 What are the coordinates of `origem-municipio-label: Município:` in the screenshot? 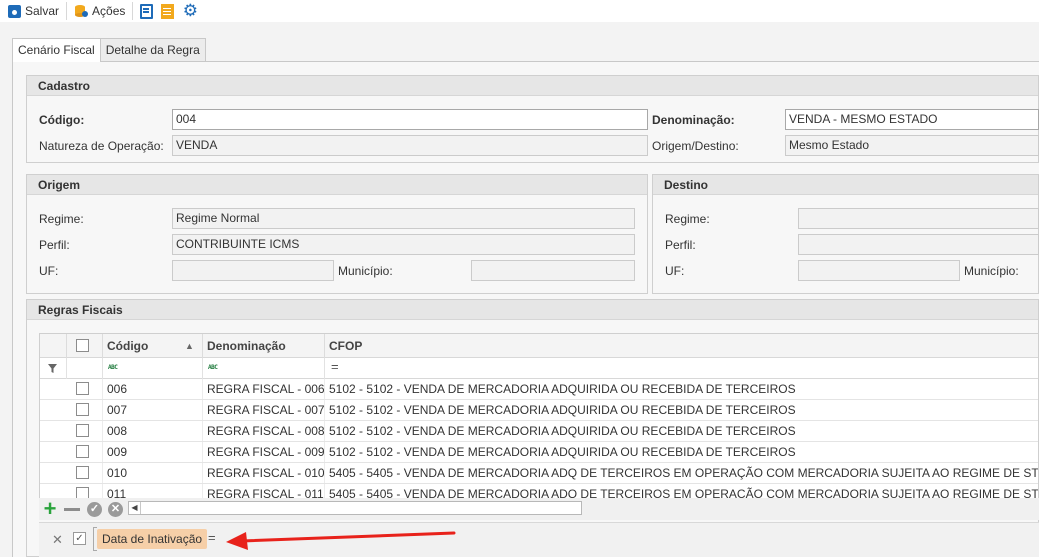 It's located at (365, 271).